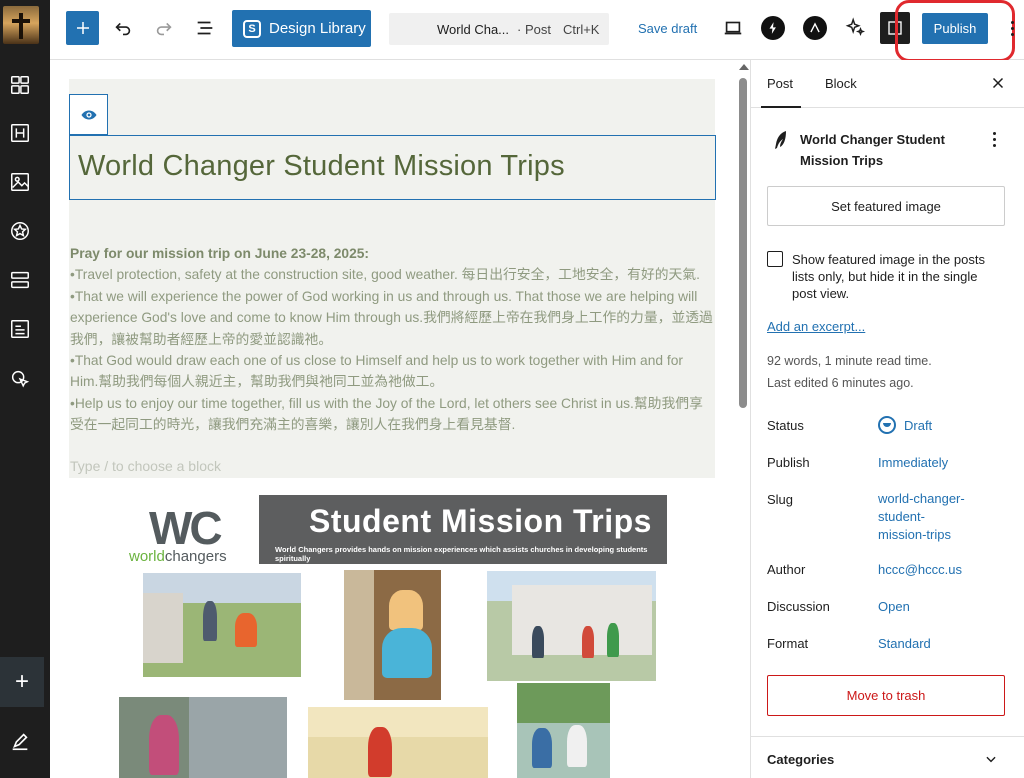 The image size is (1024, 778). I want to click on design-library-button: S Design Library, so click(301, 28).